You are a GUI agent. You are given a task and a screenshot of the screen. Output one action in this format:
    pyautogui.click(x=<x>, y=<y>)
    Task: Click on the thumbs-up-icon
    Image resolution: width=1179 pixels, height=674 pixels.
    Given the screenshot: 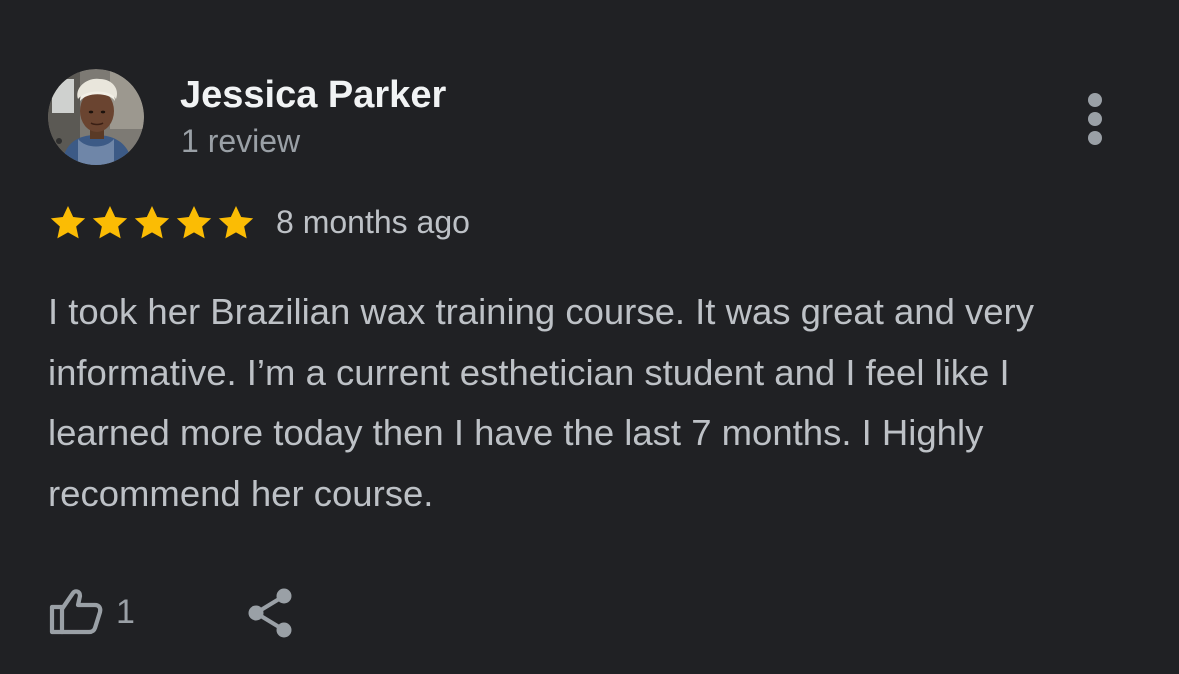 What is the action you would take?
    pyautogui.click(x=76, y=612)
    